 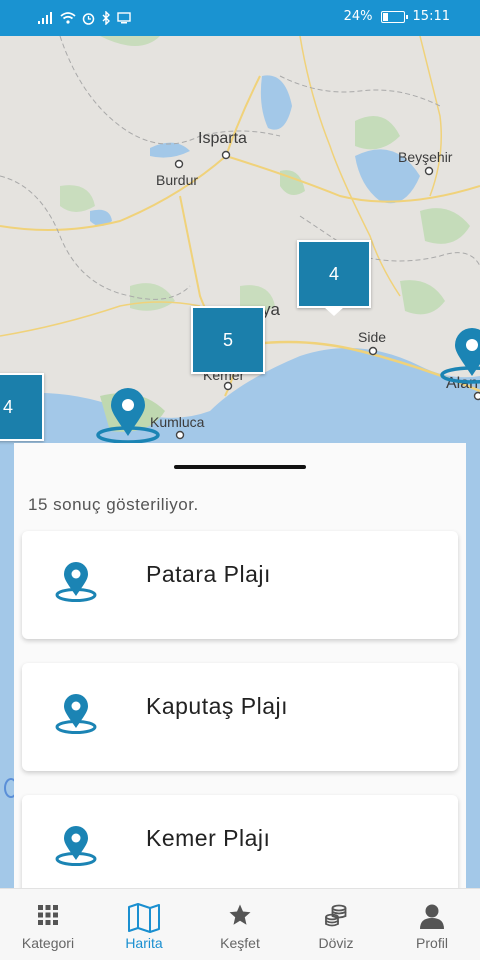 I want to click on tab-harita: Harita, so click(x=144, y=924).